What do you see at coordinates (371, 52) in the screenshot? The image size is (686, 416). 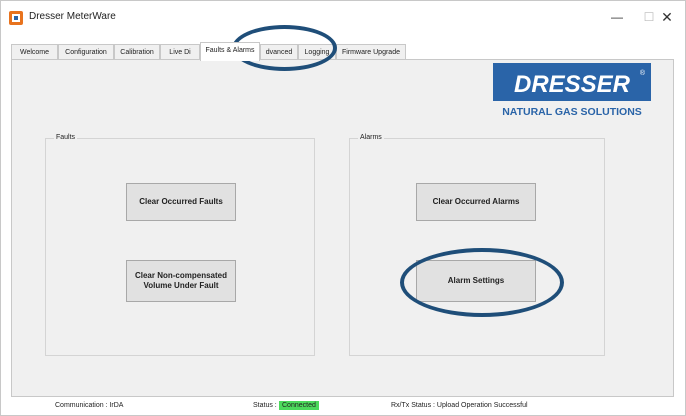 I see `tab-firmware-upgrade: Firmware Upgrade` at bounding box center [371, 52].